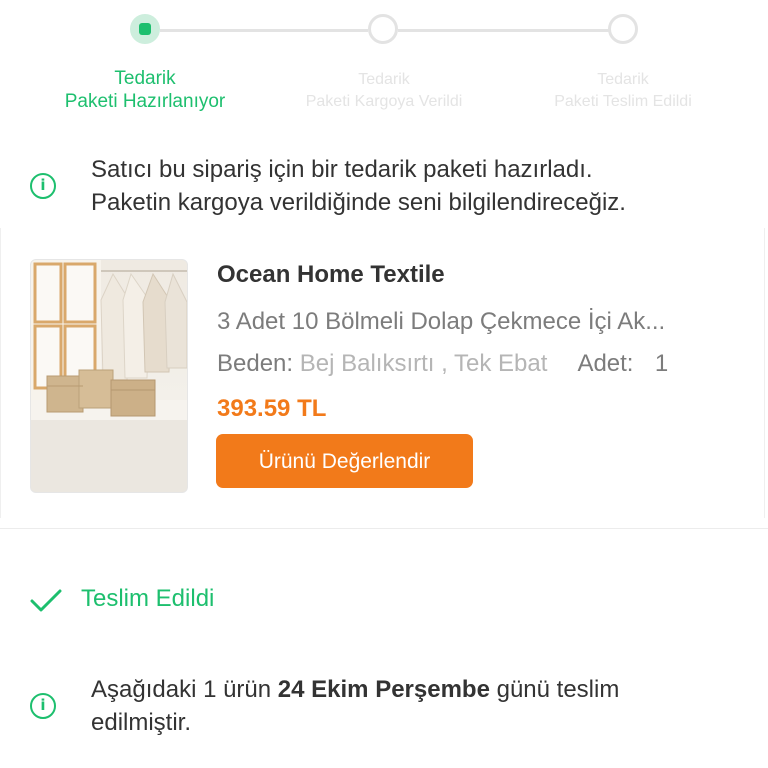 The height and width of the screenshot is (768, 768). What do you see at coordinates (141, 722) in the screenshot?
I see `info-line: edilmiştir.` at bounding box center [141, 722].